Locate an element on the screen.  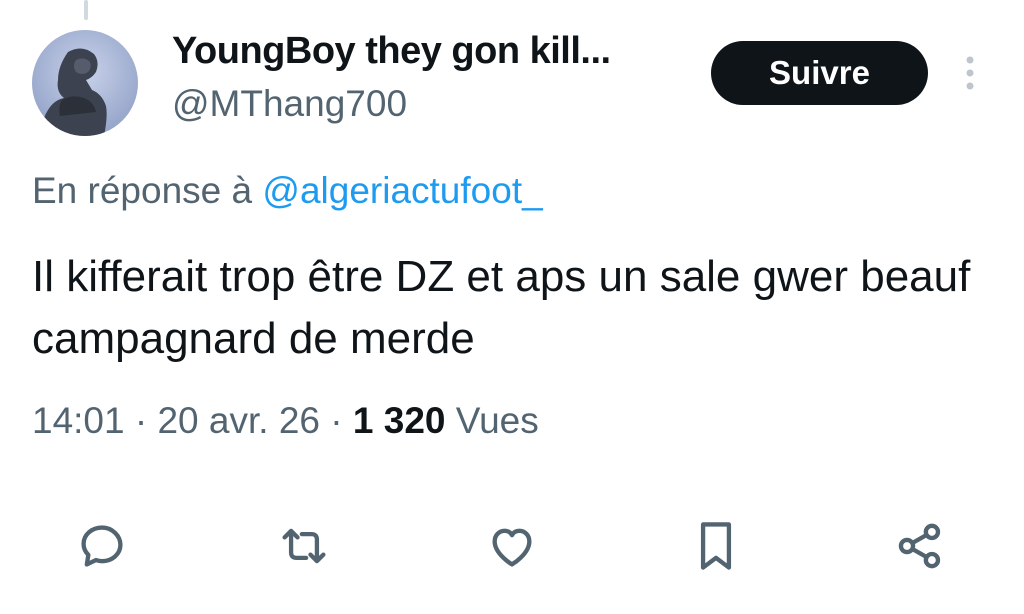
tweet-date: 20 avr. 26 is located at coordinates (238, 420).